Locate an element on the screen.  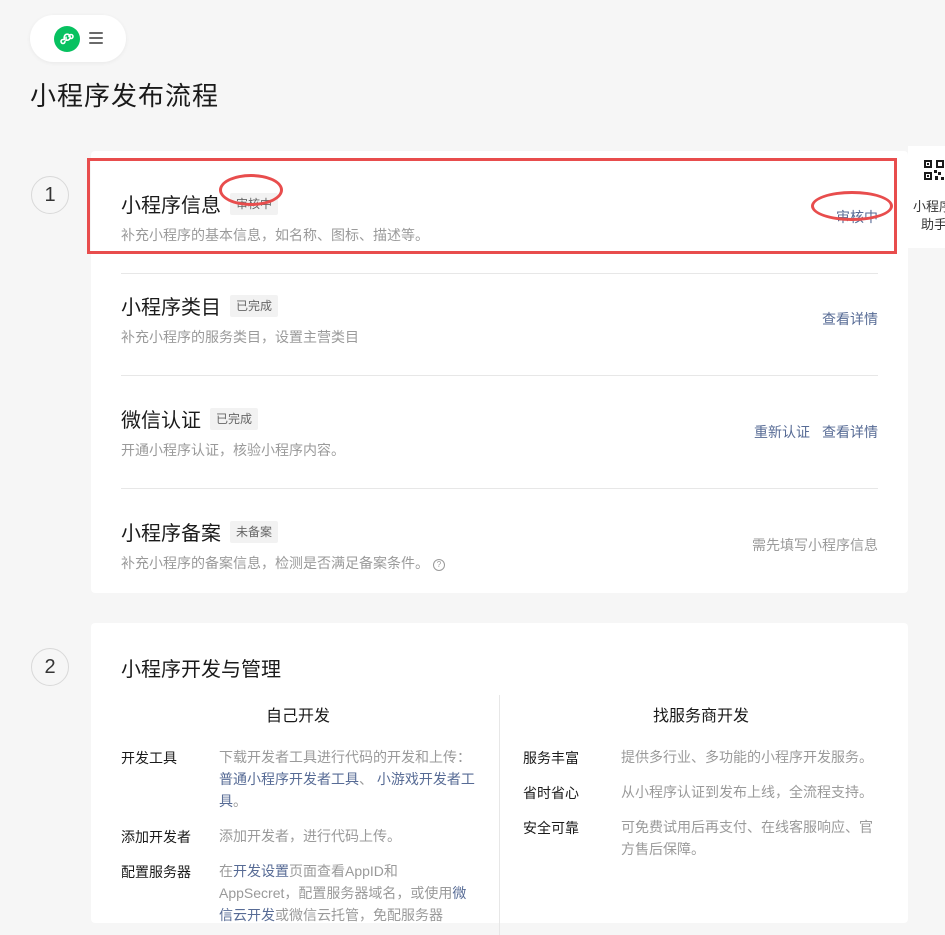
filing-hint-text: 需先填写小程序信息 is located at coordinates (815, 545).